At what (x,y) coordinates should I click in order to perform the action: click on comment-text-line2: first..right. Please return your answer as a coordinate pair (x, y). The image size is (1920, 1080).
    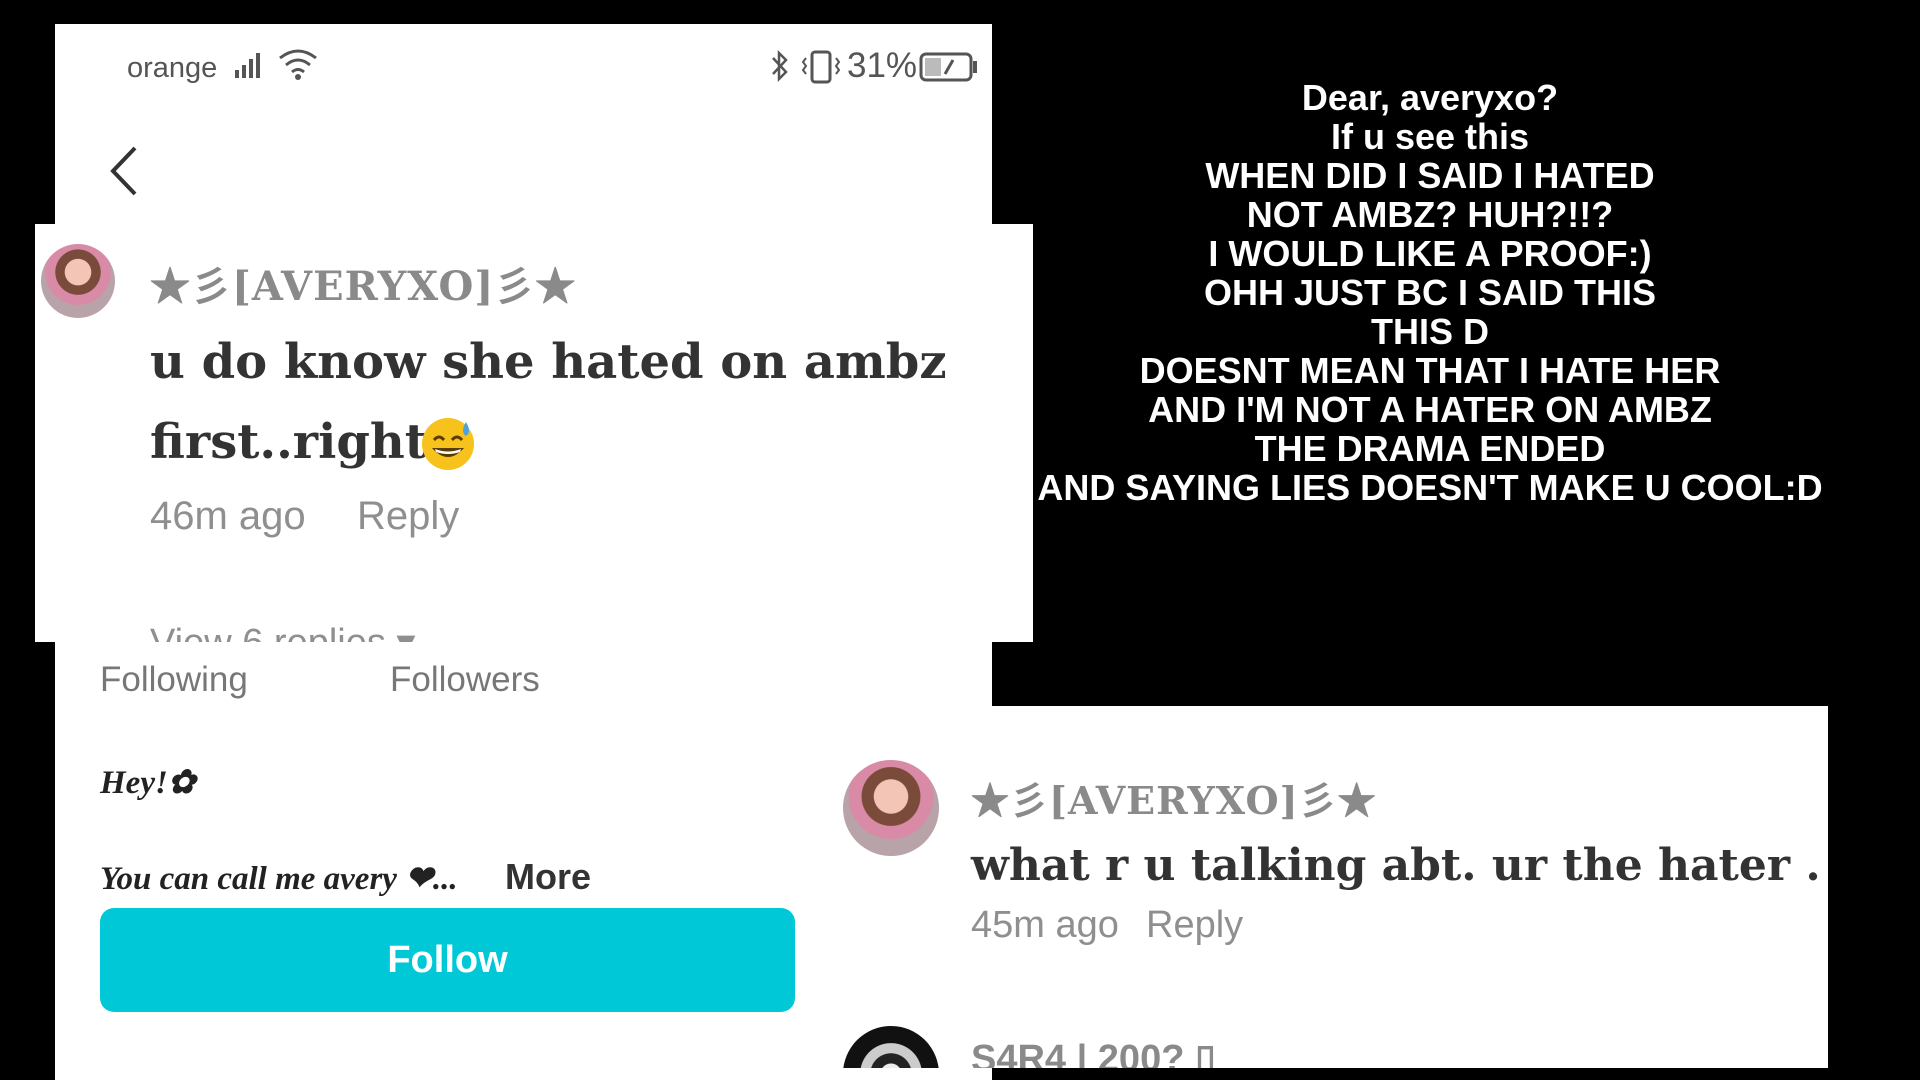
    Looking at the image, I should click on (288, 442).